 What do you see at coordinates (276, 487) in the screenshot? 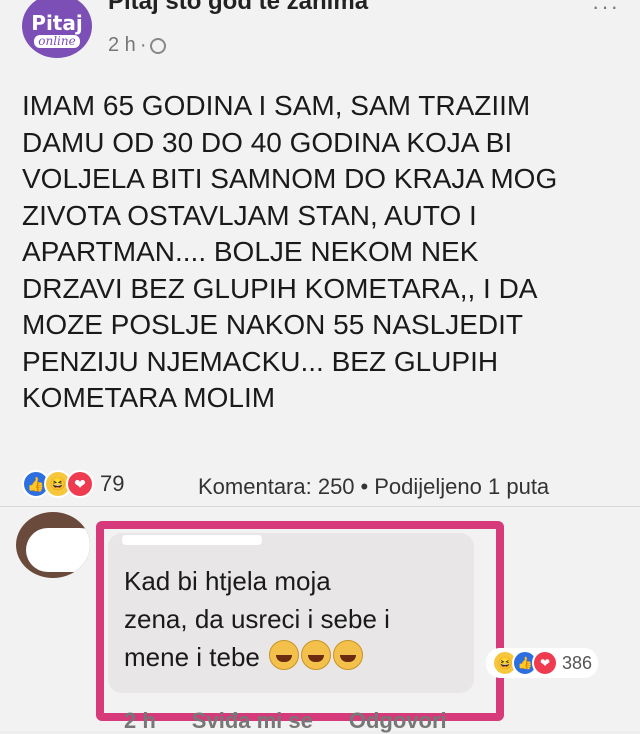
I see `comments-count: Komentara: 250` at bounding box center [276, 487].